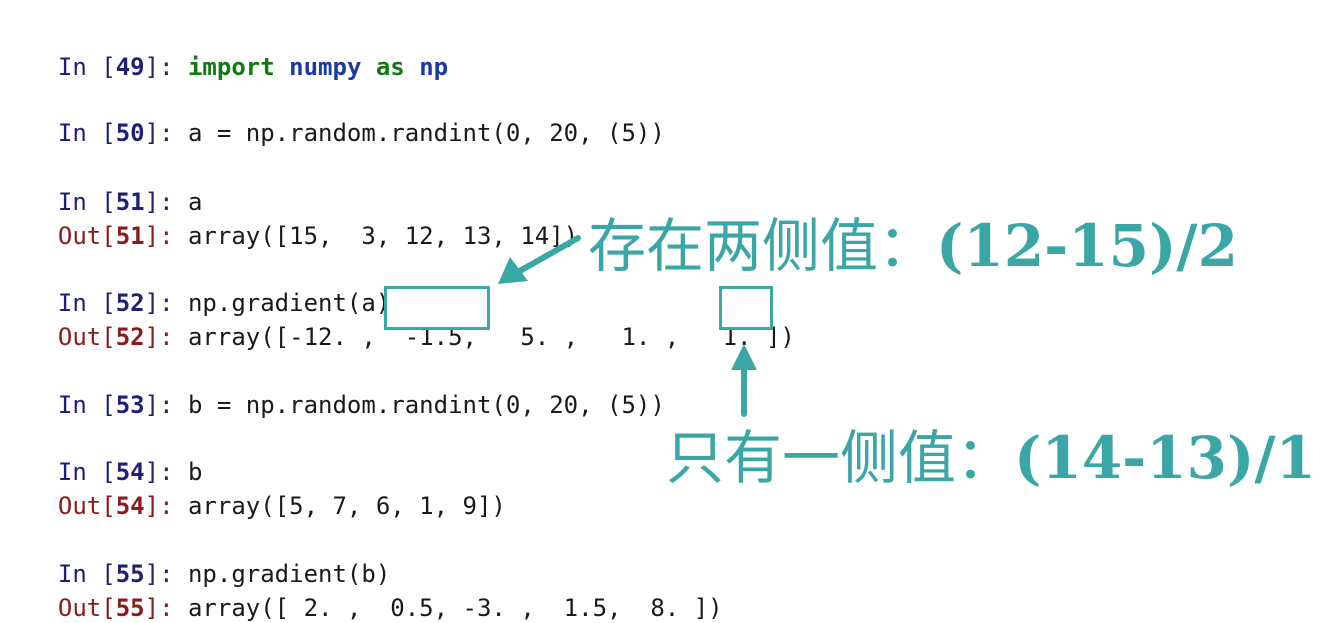  I want to click on arrow-to-one-sided, so click(744, 380).